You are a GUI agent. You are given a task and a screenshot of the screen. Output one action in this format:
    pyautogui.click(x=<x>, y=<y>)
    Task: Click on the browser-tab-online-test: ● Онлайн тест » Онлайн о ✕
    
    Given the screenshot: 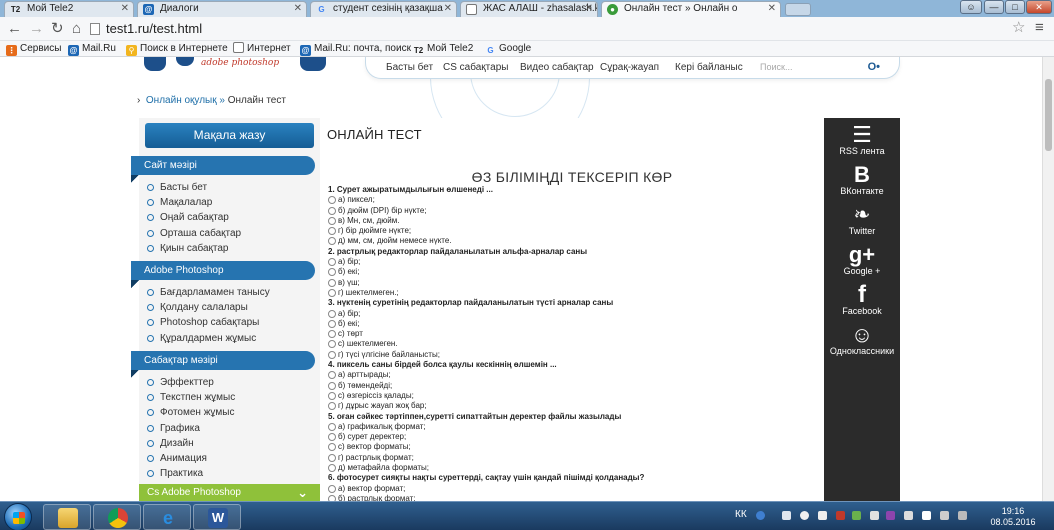 What is the action you would take?
    pyautogui.click(x=691, y=9)
    